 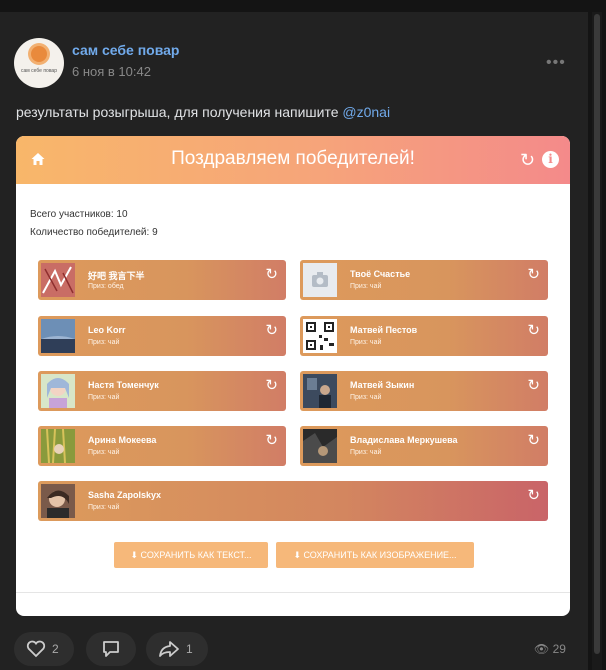 I want to click on widget-title: Поздравляем победителей!, so click(x=293, y=158).